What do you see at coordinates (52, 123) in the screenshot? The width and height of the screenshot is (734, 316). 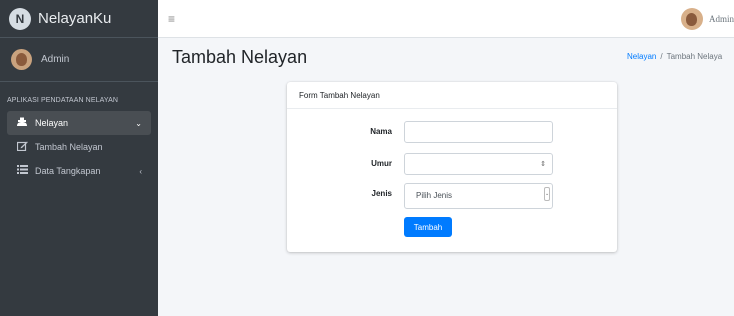 I see `sidebar-item-label: Nelayan` at bounding box center [52, 123].